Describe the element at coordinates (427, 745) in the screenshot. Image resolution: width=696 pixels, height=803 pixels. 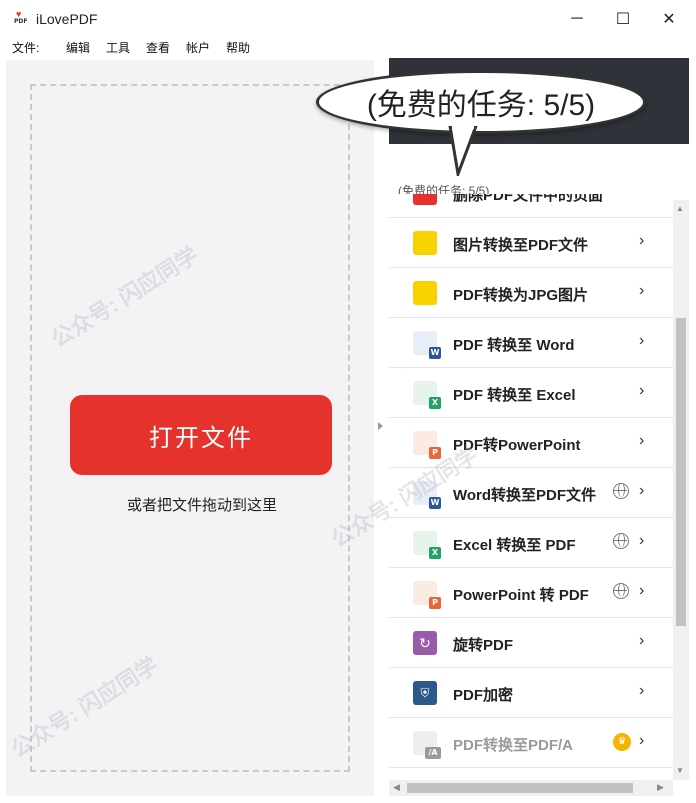
I see `pdf-to-pdfa-icon: /A` at that location.